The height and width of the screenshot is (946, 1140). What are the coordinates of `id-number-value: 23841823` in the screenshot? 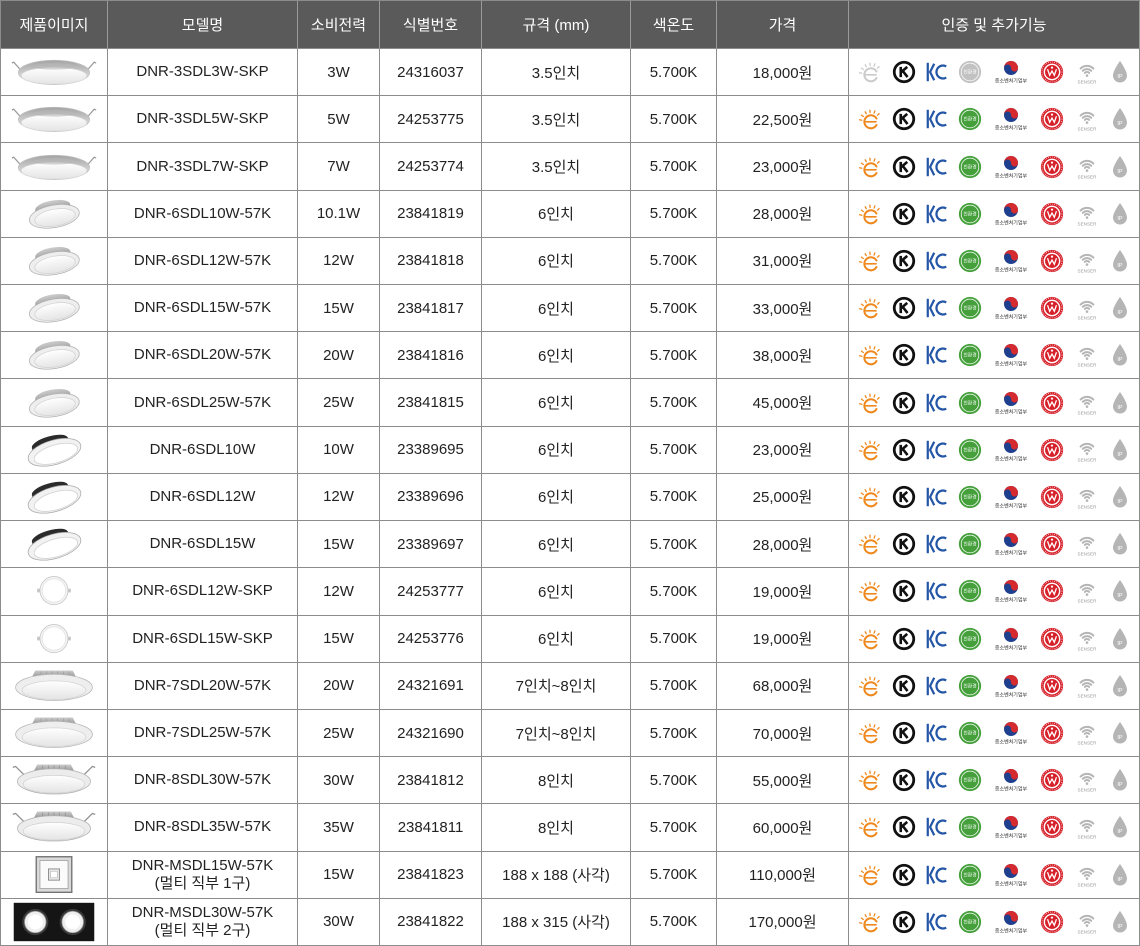 It's located at (430, 875).